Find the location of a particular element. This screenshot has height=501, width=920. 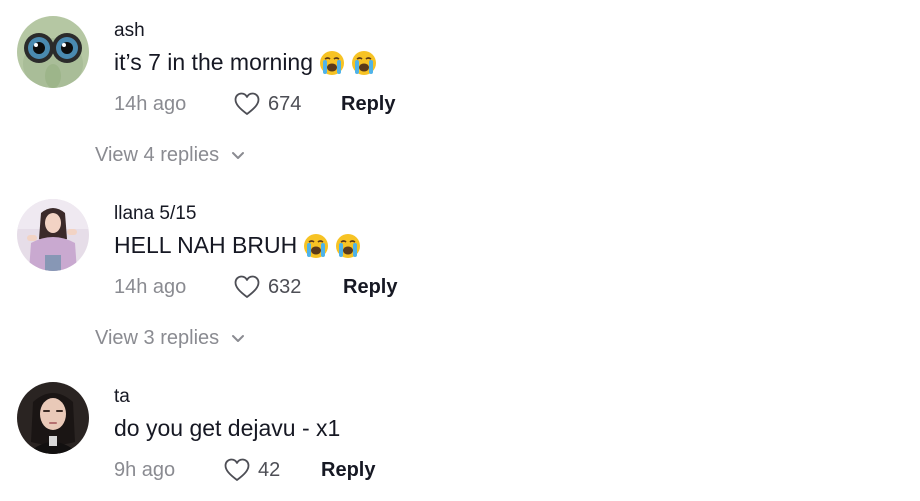

view-replies-label: View 3 replies is located at coordinates (157, 338).